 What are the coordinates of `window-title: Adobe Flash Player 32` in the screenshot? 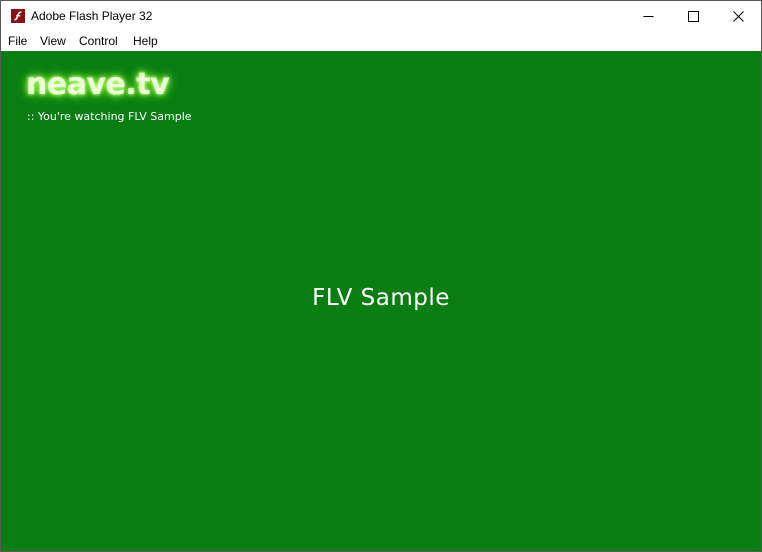 It's located at (92, 16).